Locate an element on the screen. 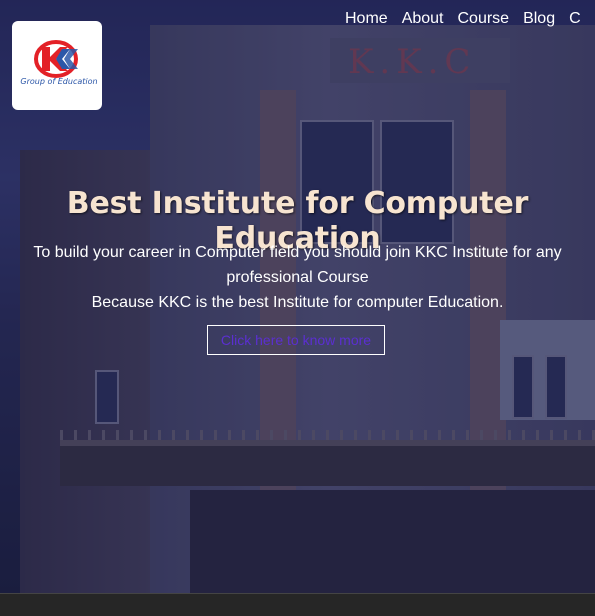 The height and width of the screenshot is (616, 595). footer-bar is located at coordinates (297, 604).